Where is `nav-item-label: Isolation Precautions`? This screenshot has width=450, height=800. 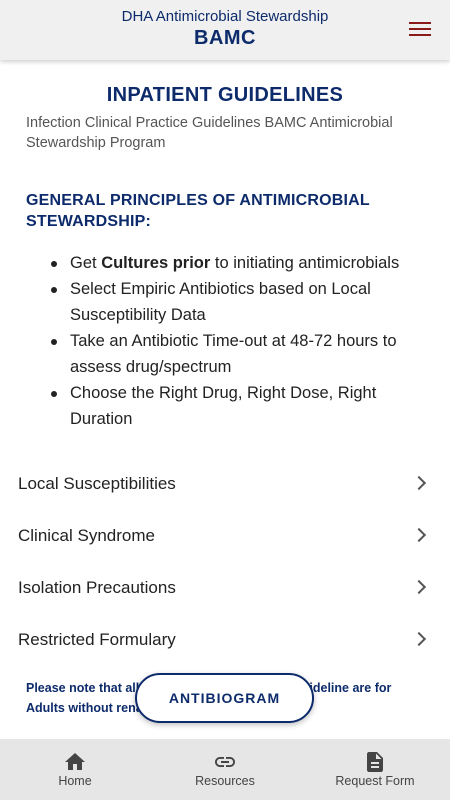
nav-item-label: Isolation Precautions is located at coordinates (97, 587).